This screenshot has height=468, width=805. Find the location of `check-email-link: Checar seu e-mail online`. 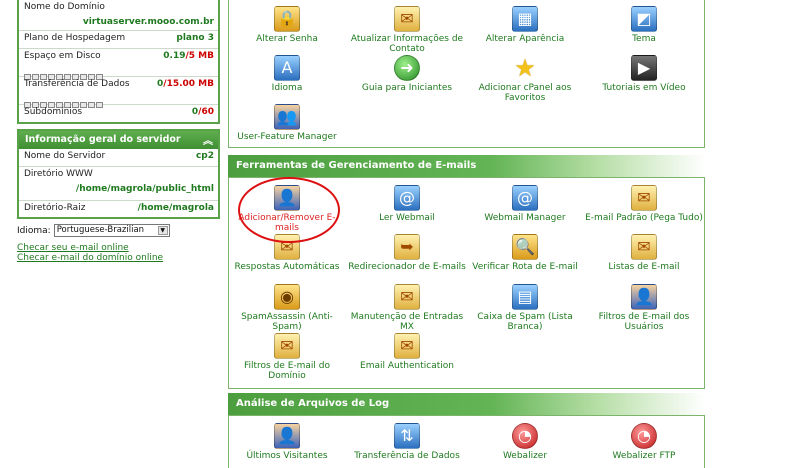

check-email-link: Checar seu e-mail online is located at coordinates (118, 248).